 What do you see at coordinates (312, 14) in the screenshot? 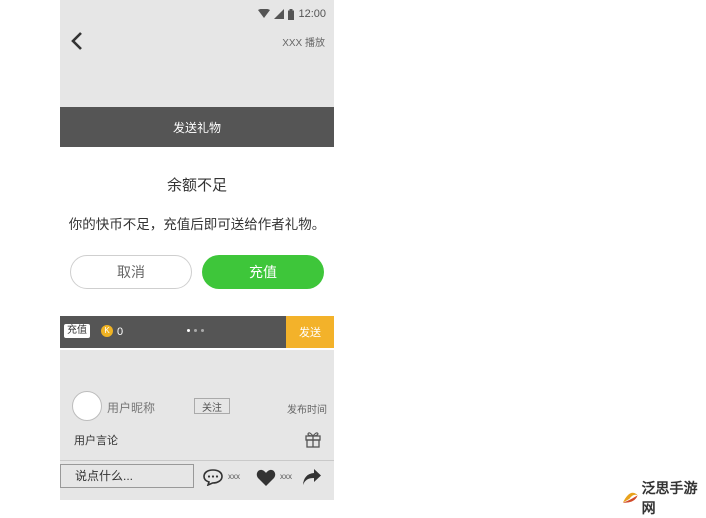
I see `status-time: 12:00` at bounding box center [312, 14].